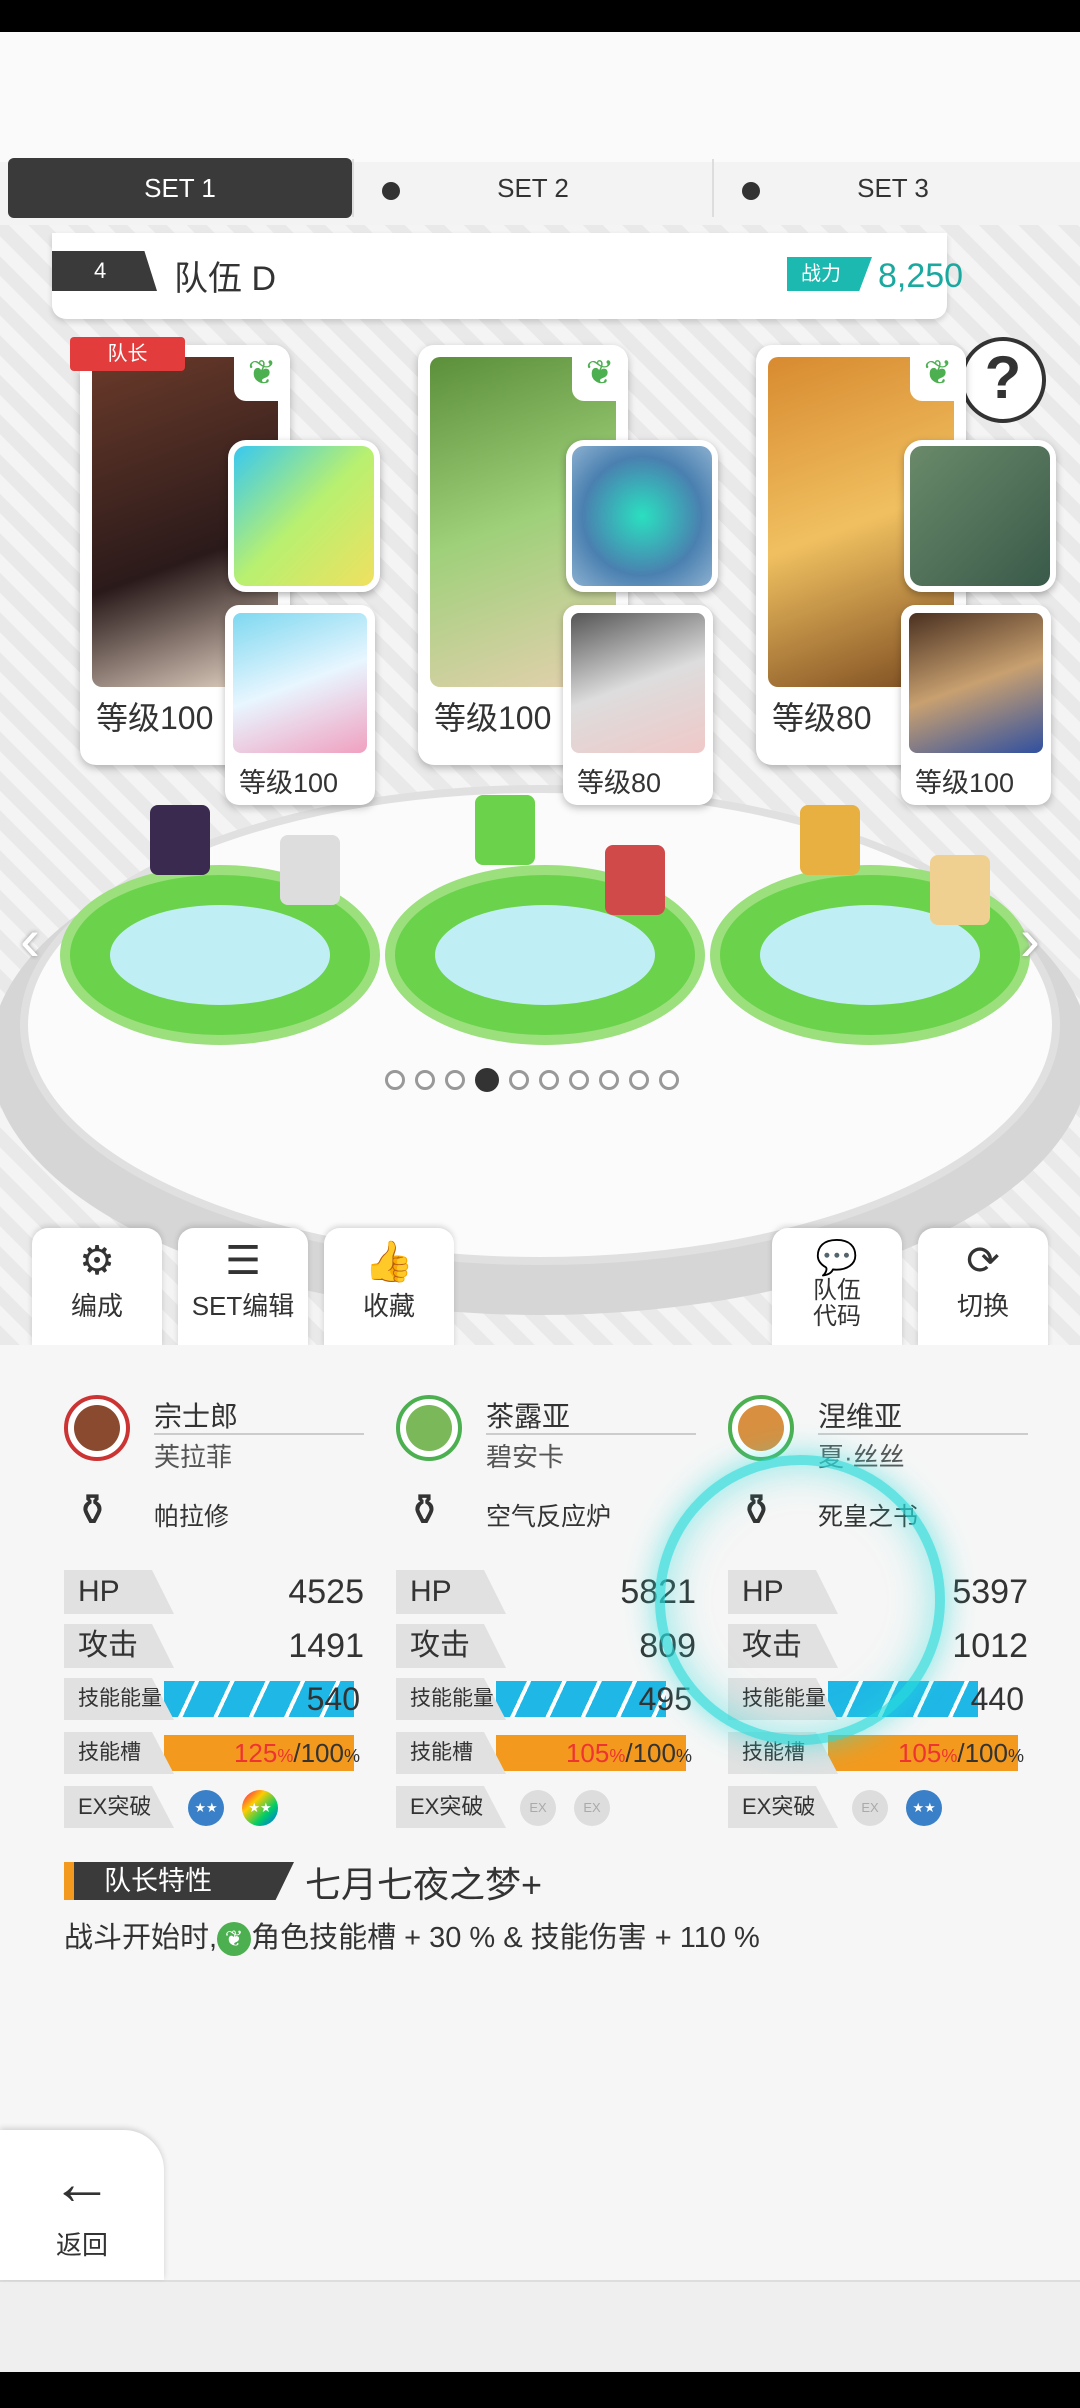  Describe the element at coordinates (333, 1699) in the screenshot. I see `energy-value: 540` at that location.